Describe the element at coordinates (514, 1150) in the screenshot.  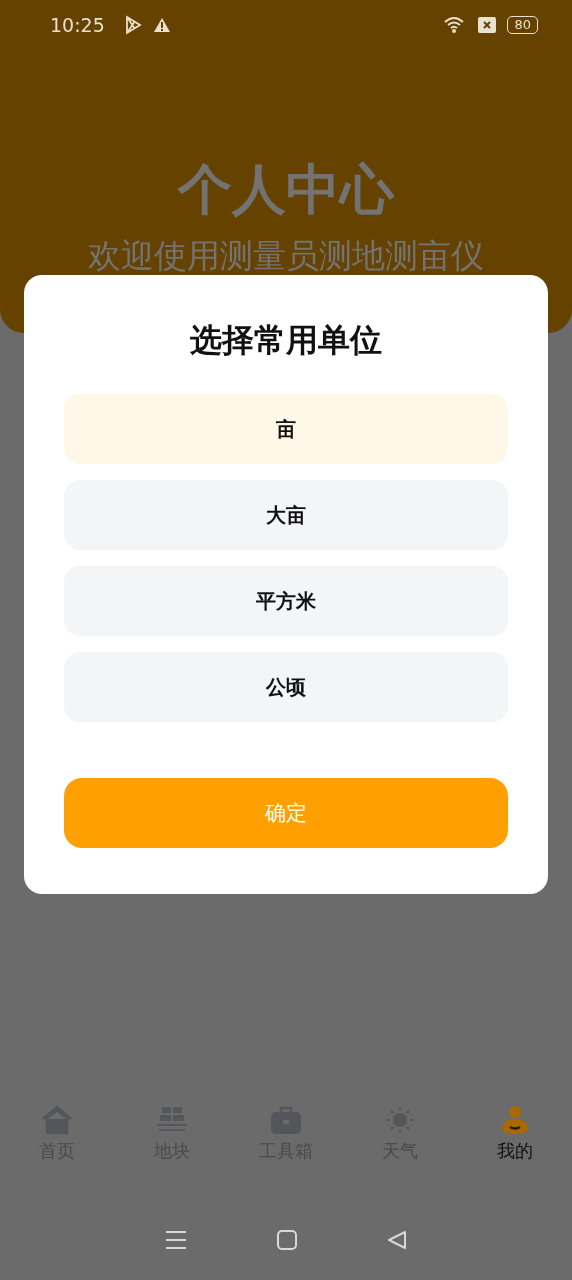
I see `tab-item: 我的` at that location.